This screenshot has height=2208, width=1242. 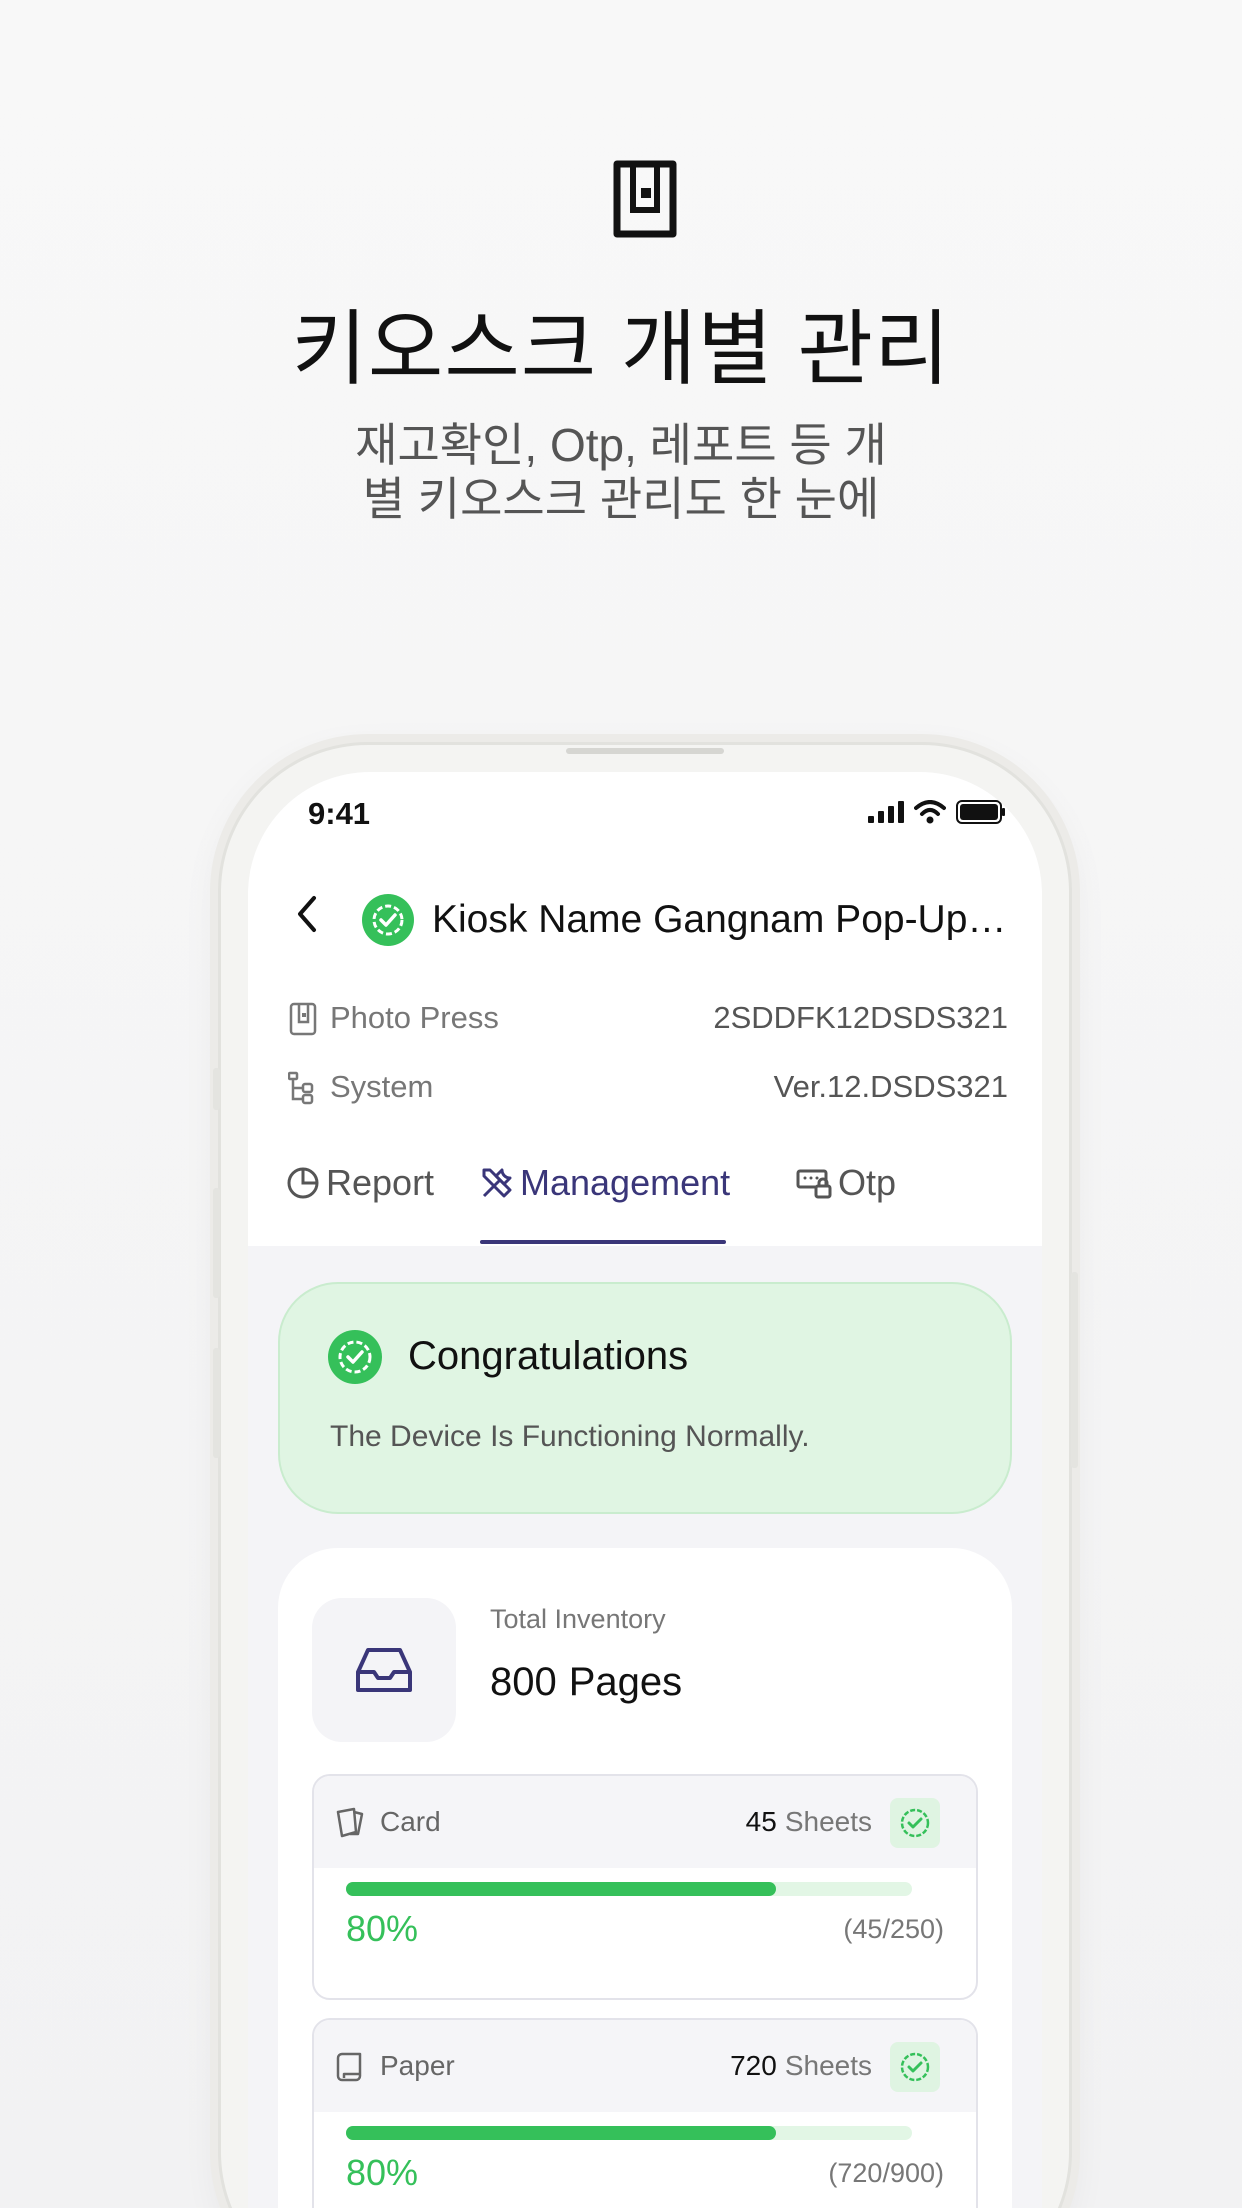 What do you see at coordinates (621, 472) in the screenshot?
I see `hero-subtitle: 재고확인, Otp, 레포트 등 개 별 키오스크 관리도 한 눈에` at bounding box center [621, 472].